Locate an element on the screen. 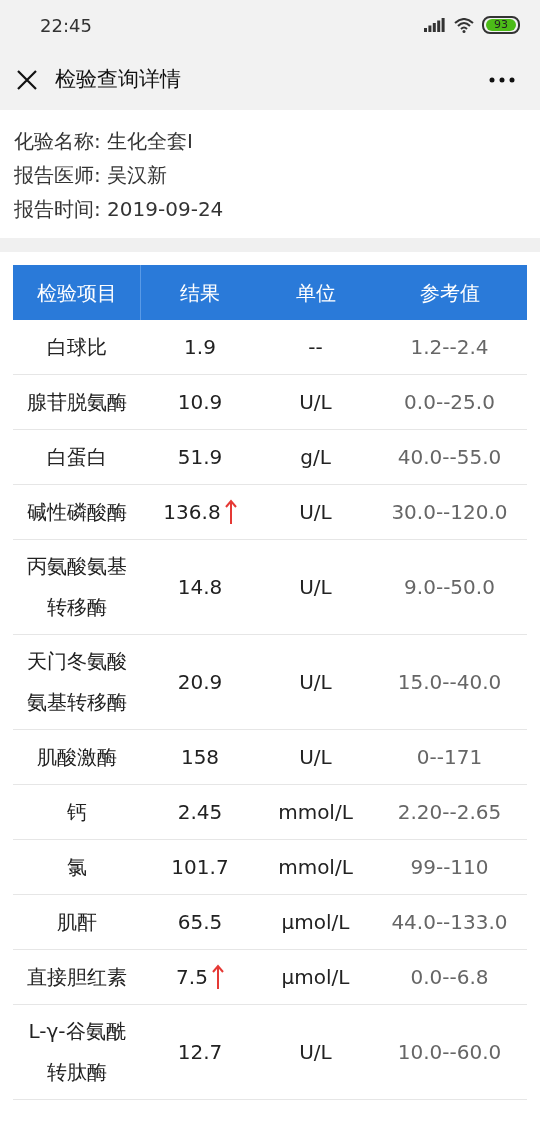 This screenshot has width=540, height=1124. table-cell-text: 51.9 is located at coordinates (200, 457).